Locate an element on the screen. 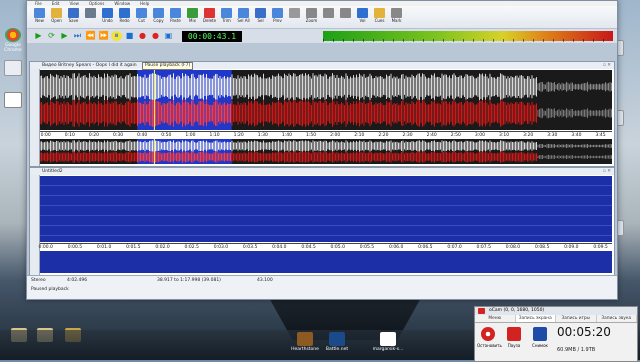 This screenshot has width=640, height=362. ruler-tick-label: 0:04.5 is located at coordinates (308, 247).